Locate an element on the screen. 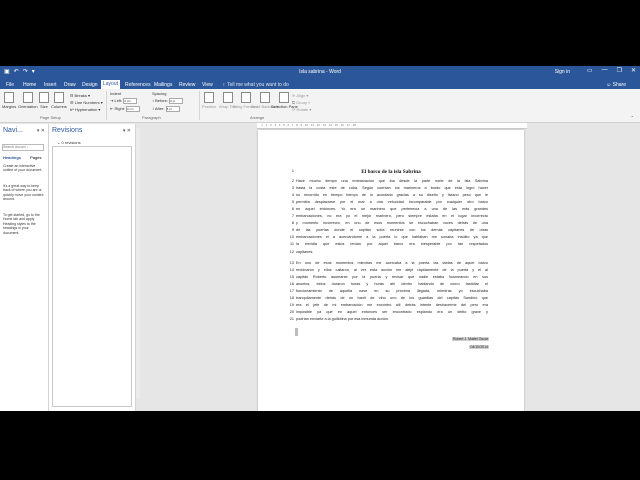 Image resolution: width=640 pixels, height=480 pixels. sign-in-link: Sign in is located at coordinates (562, 72).